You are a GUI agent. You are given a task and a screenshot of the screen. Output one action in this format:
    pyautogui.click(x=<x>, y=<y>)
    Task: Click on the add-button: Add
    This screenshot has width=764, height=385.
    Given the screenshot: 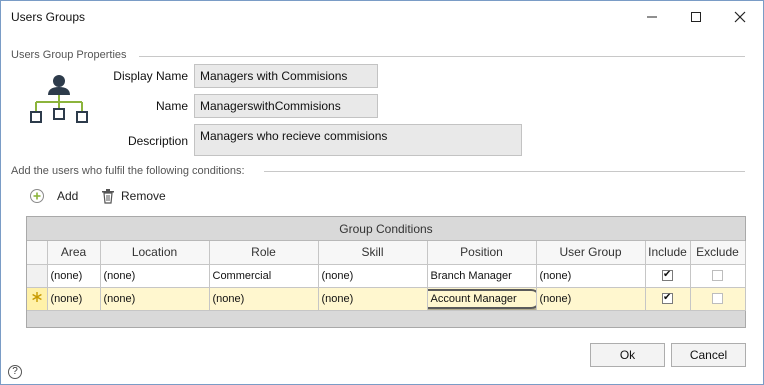 What is the action you would take?
    pyautogui.click(x=53, y=196)
    